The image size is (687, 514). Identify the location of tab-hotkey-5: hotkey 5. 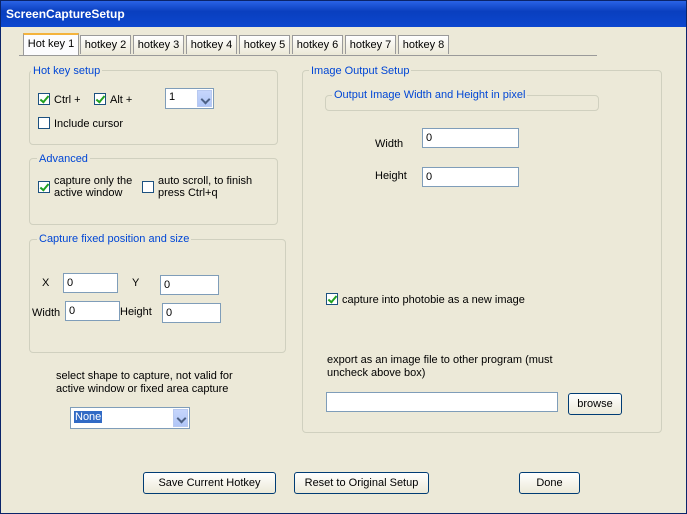
(264, 44).